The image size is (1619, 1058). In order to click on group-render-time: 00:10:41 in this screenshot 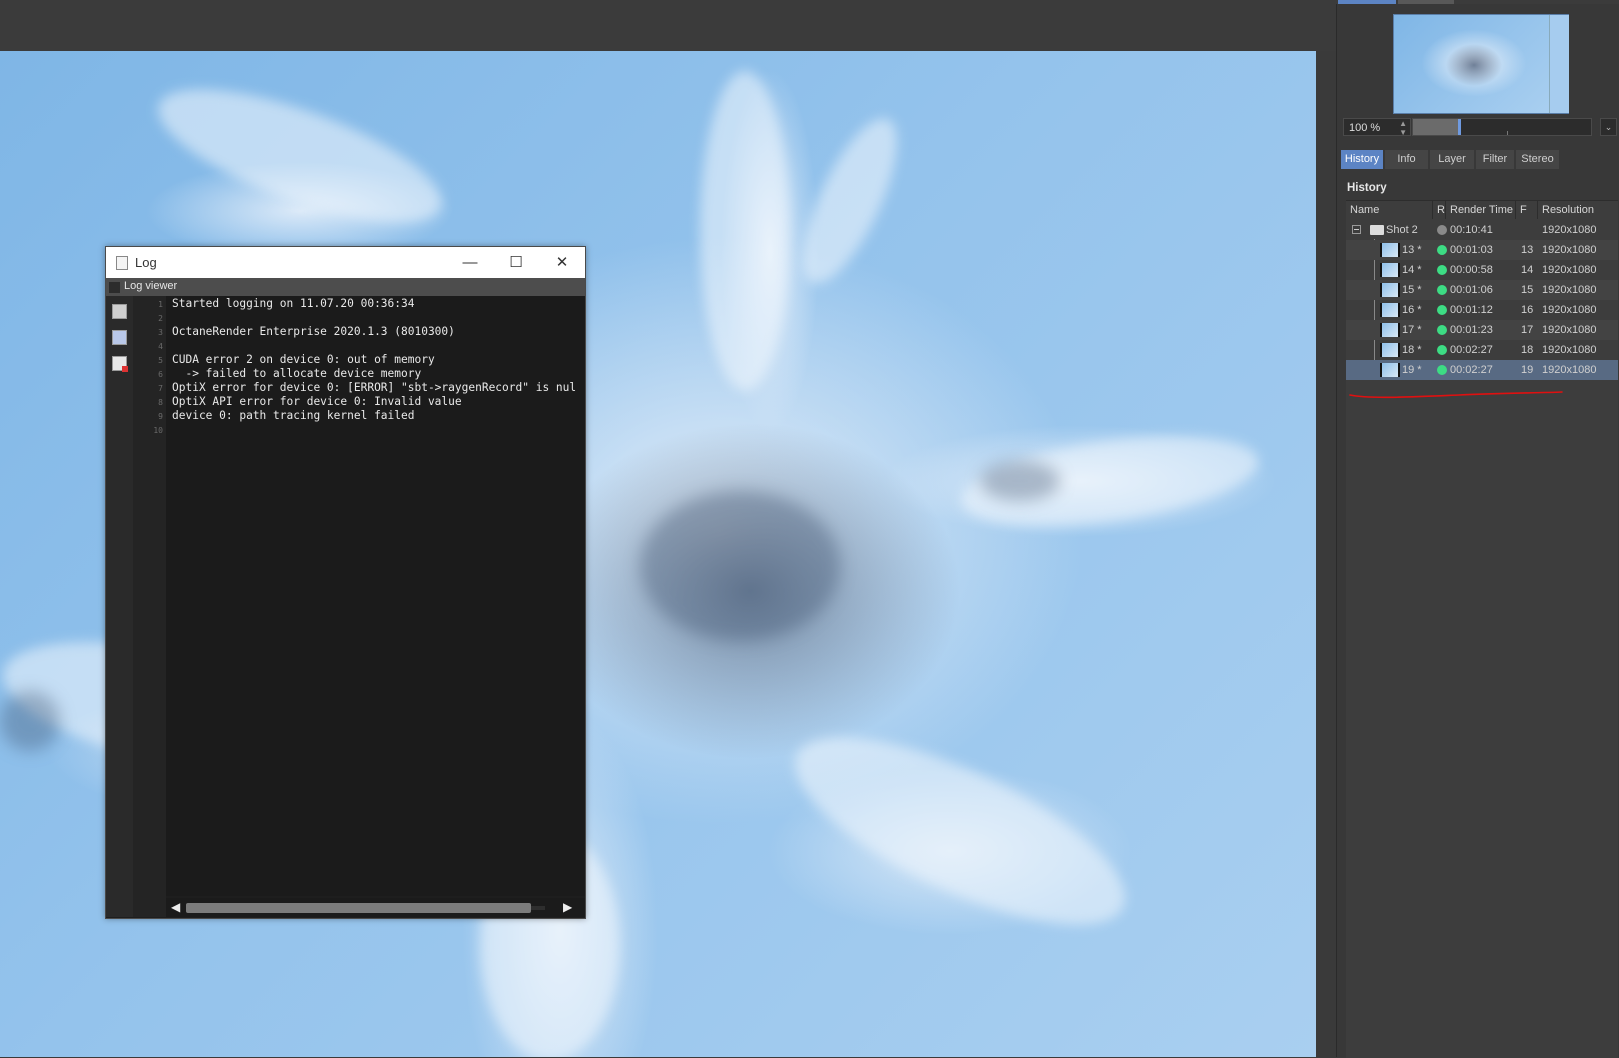, I will do `click(1471, 230)`.